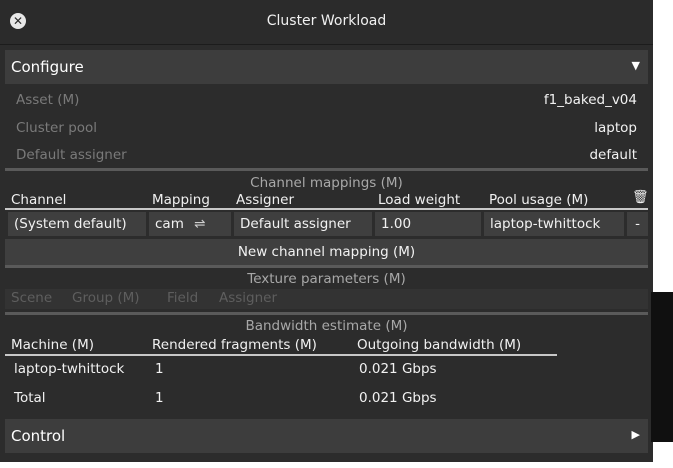  I want to click on machine-cell: laptop-twhittock, so click(69, 369).